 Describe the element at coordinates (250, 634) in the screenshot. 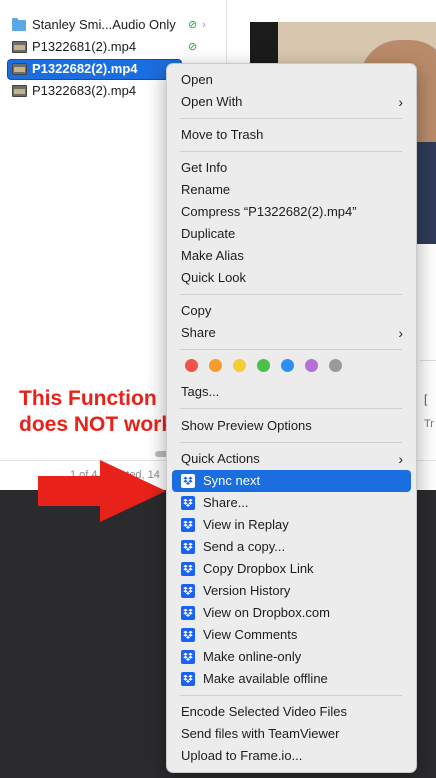

I see `menu-item-label: View Comments` at that location.